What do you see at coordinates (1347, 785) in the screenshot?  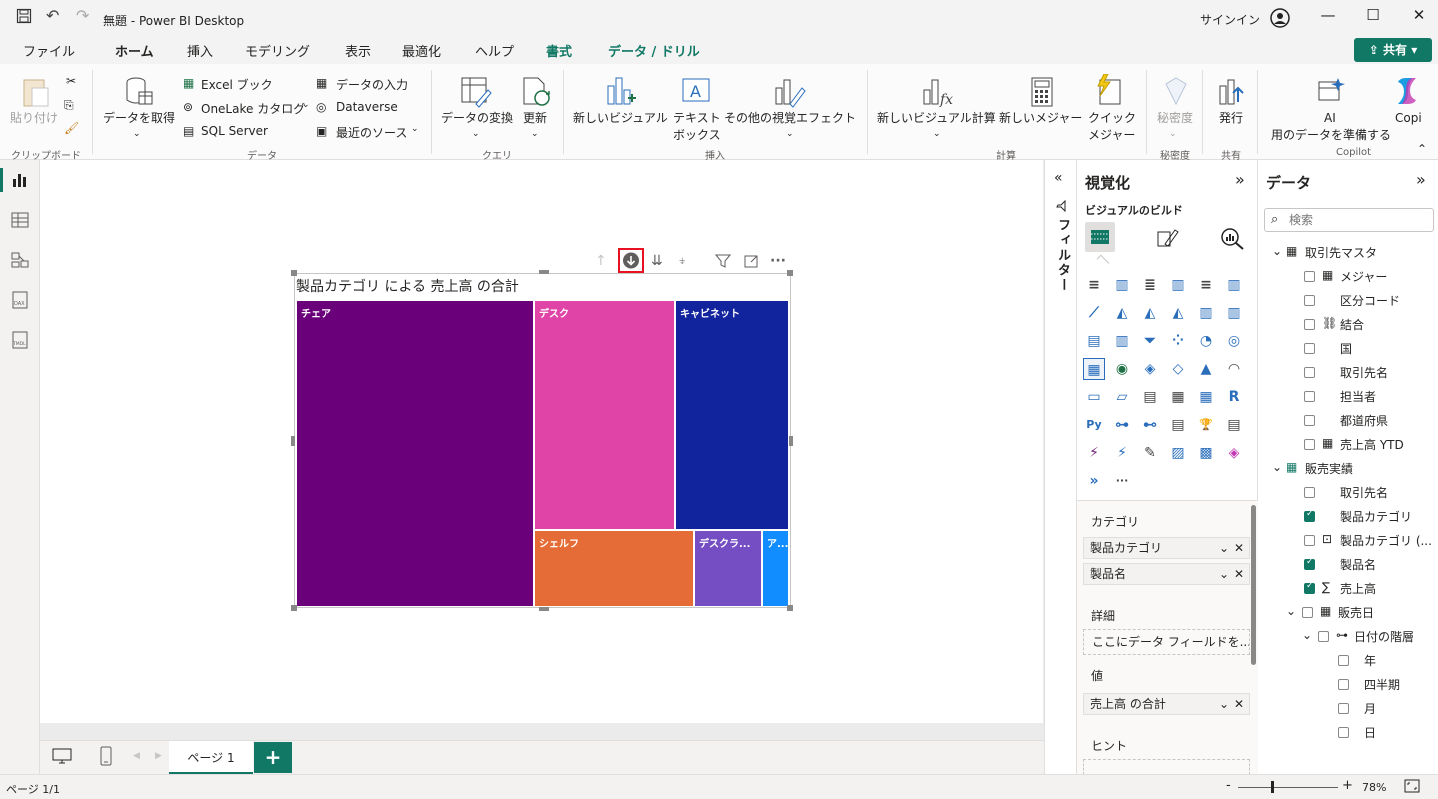 I see `zoom-in-button: +` at bounding box center [1347, 785].